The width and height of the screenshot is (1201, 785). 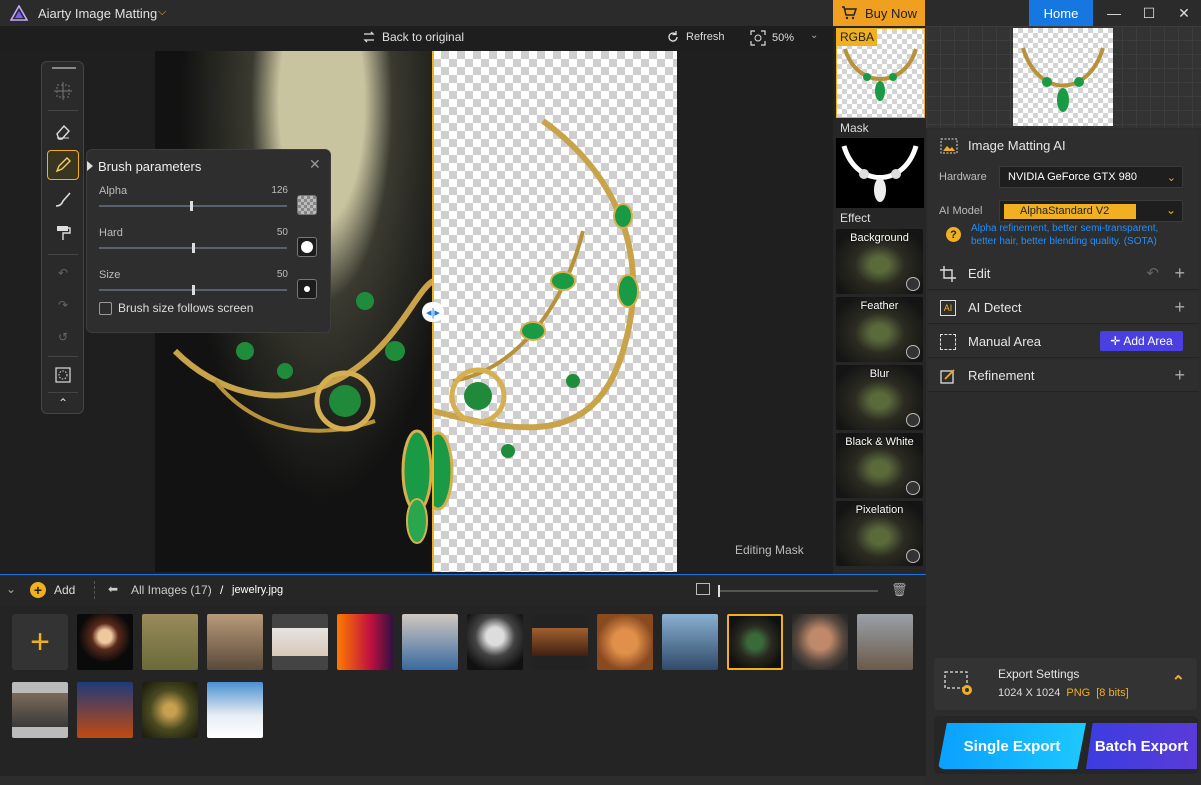 I want to click on hard-slider-thumb, so click(x=193, y=248).